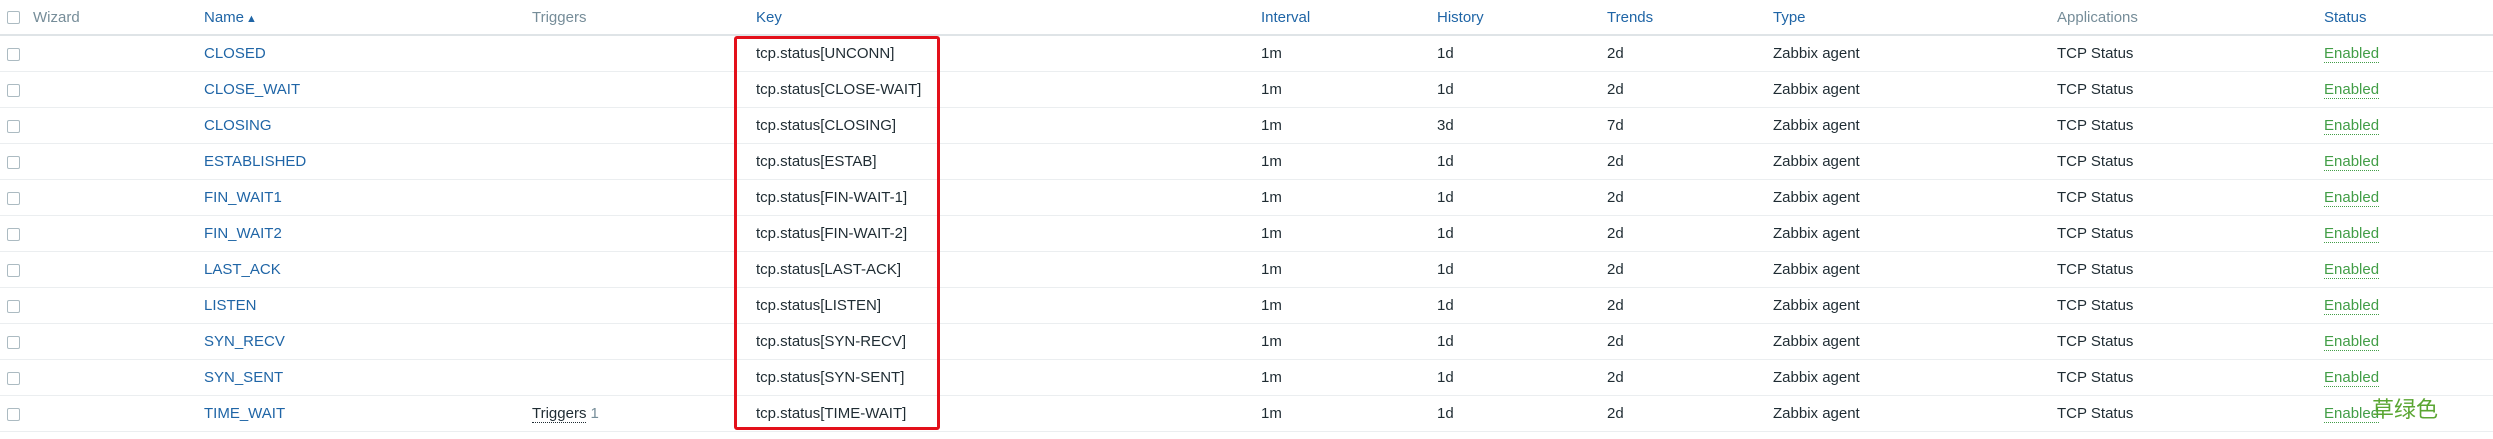 This screenshot has width=2493, height=439. What do you see at coordinates (365, 305) in the screenshot?
I see `item-name-cell: LISTEN` at bounding box center [365, 305].